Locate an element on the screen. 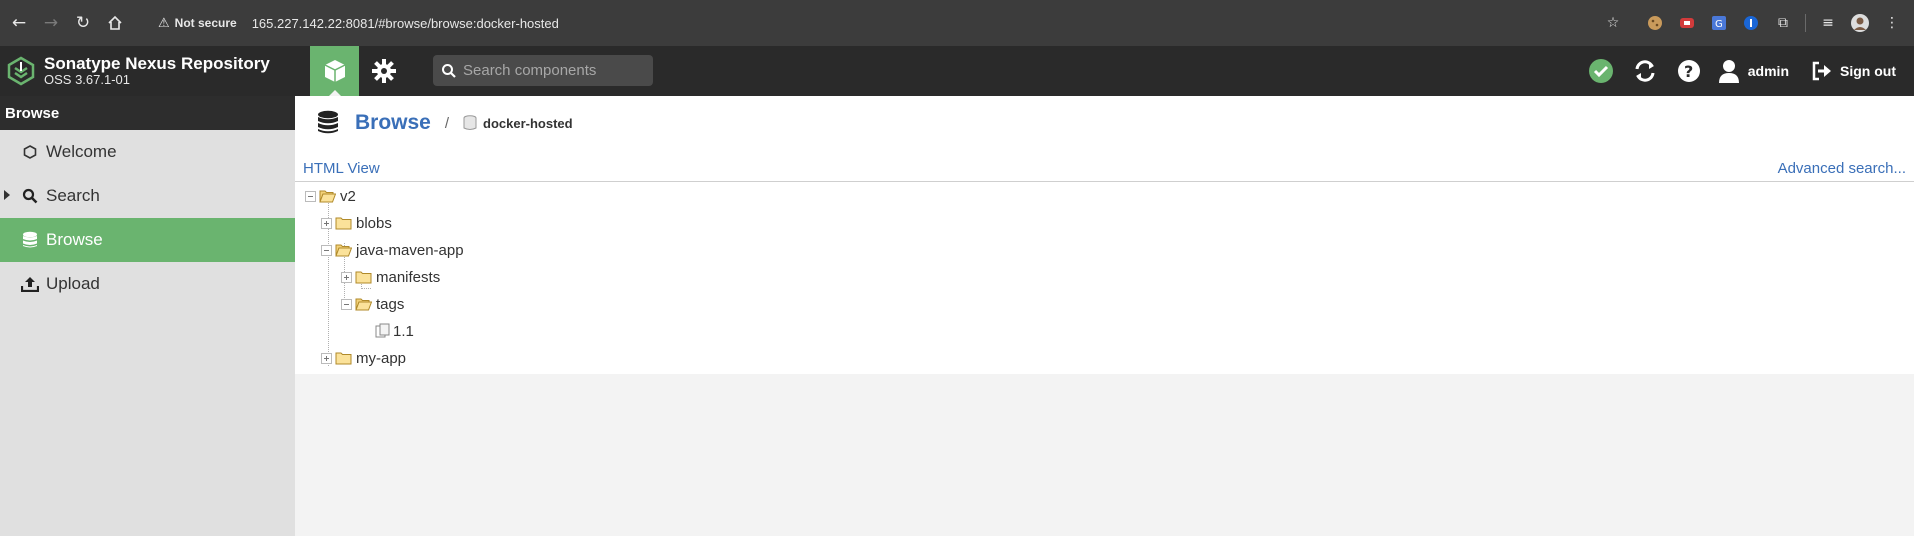 The height and width of the screenshot is (536, 1914). user-menu: admin is located at coordinates (1753, 71).